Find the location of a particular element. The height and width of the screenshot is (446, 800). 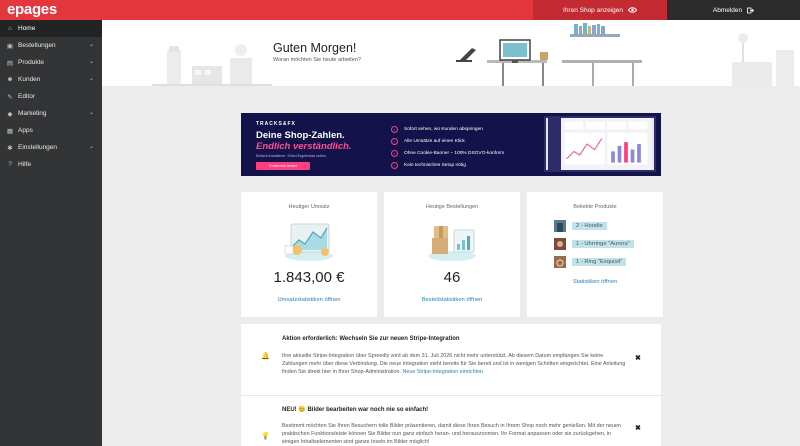

logout-button: Abmelden is located at coordinates (733, 10).